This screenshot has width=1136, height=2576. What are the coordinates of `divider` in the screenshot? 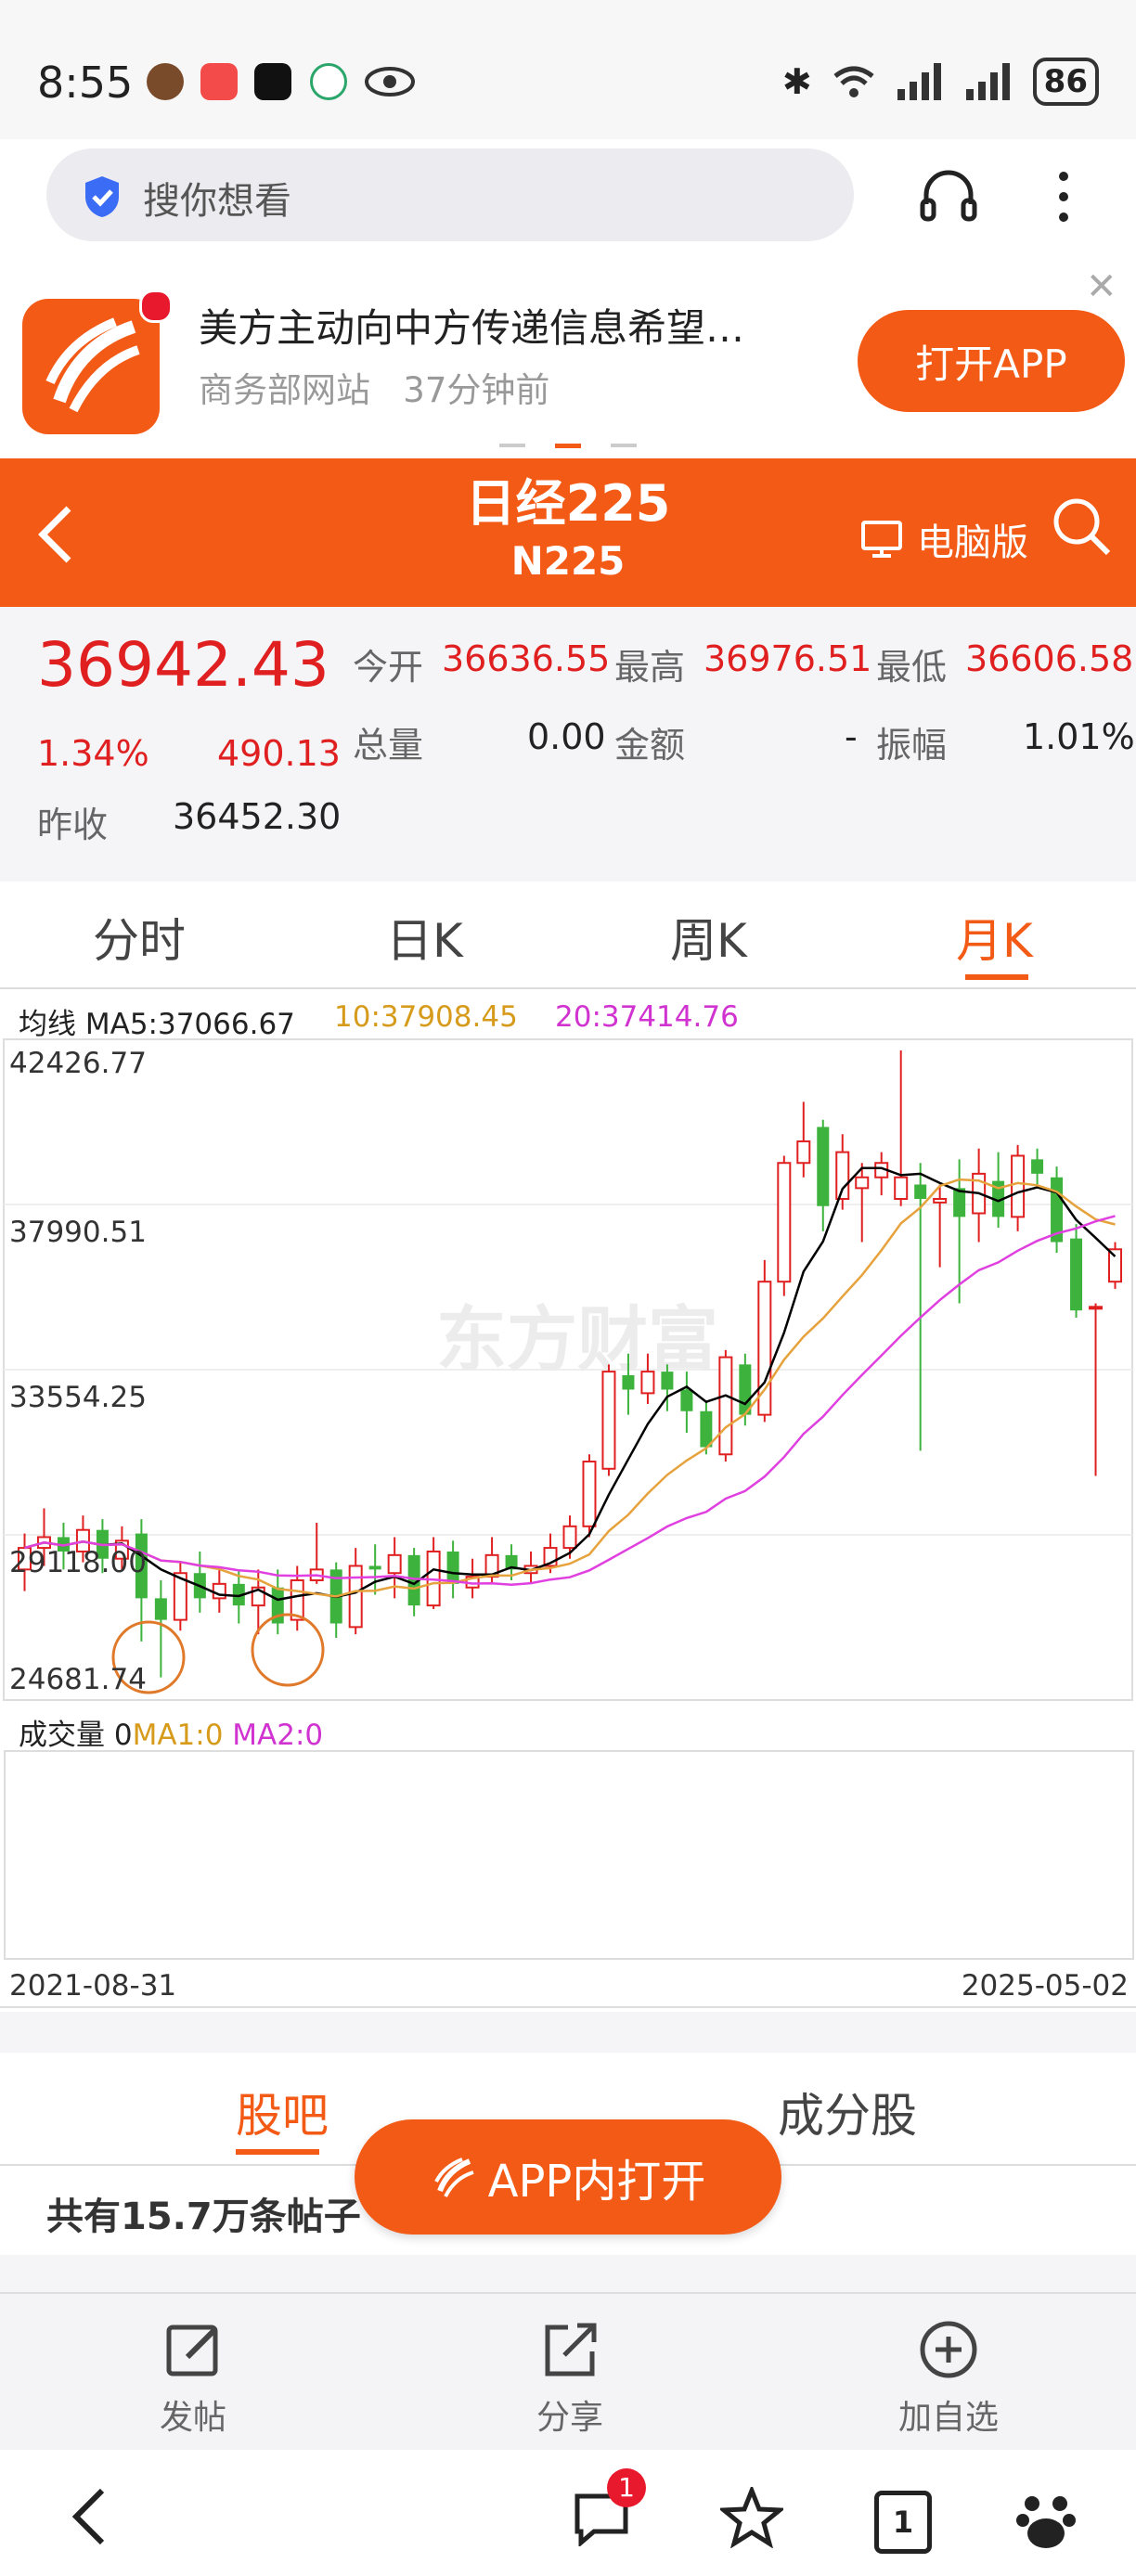 It's located at (568, 2007).